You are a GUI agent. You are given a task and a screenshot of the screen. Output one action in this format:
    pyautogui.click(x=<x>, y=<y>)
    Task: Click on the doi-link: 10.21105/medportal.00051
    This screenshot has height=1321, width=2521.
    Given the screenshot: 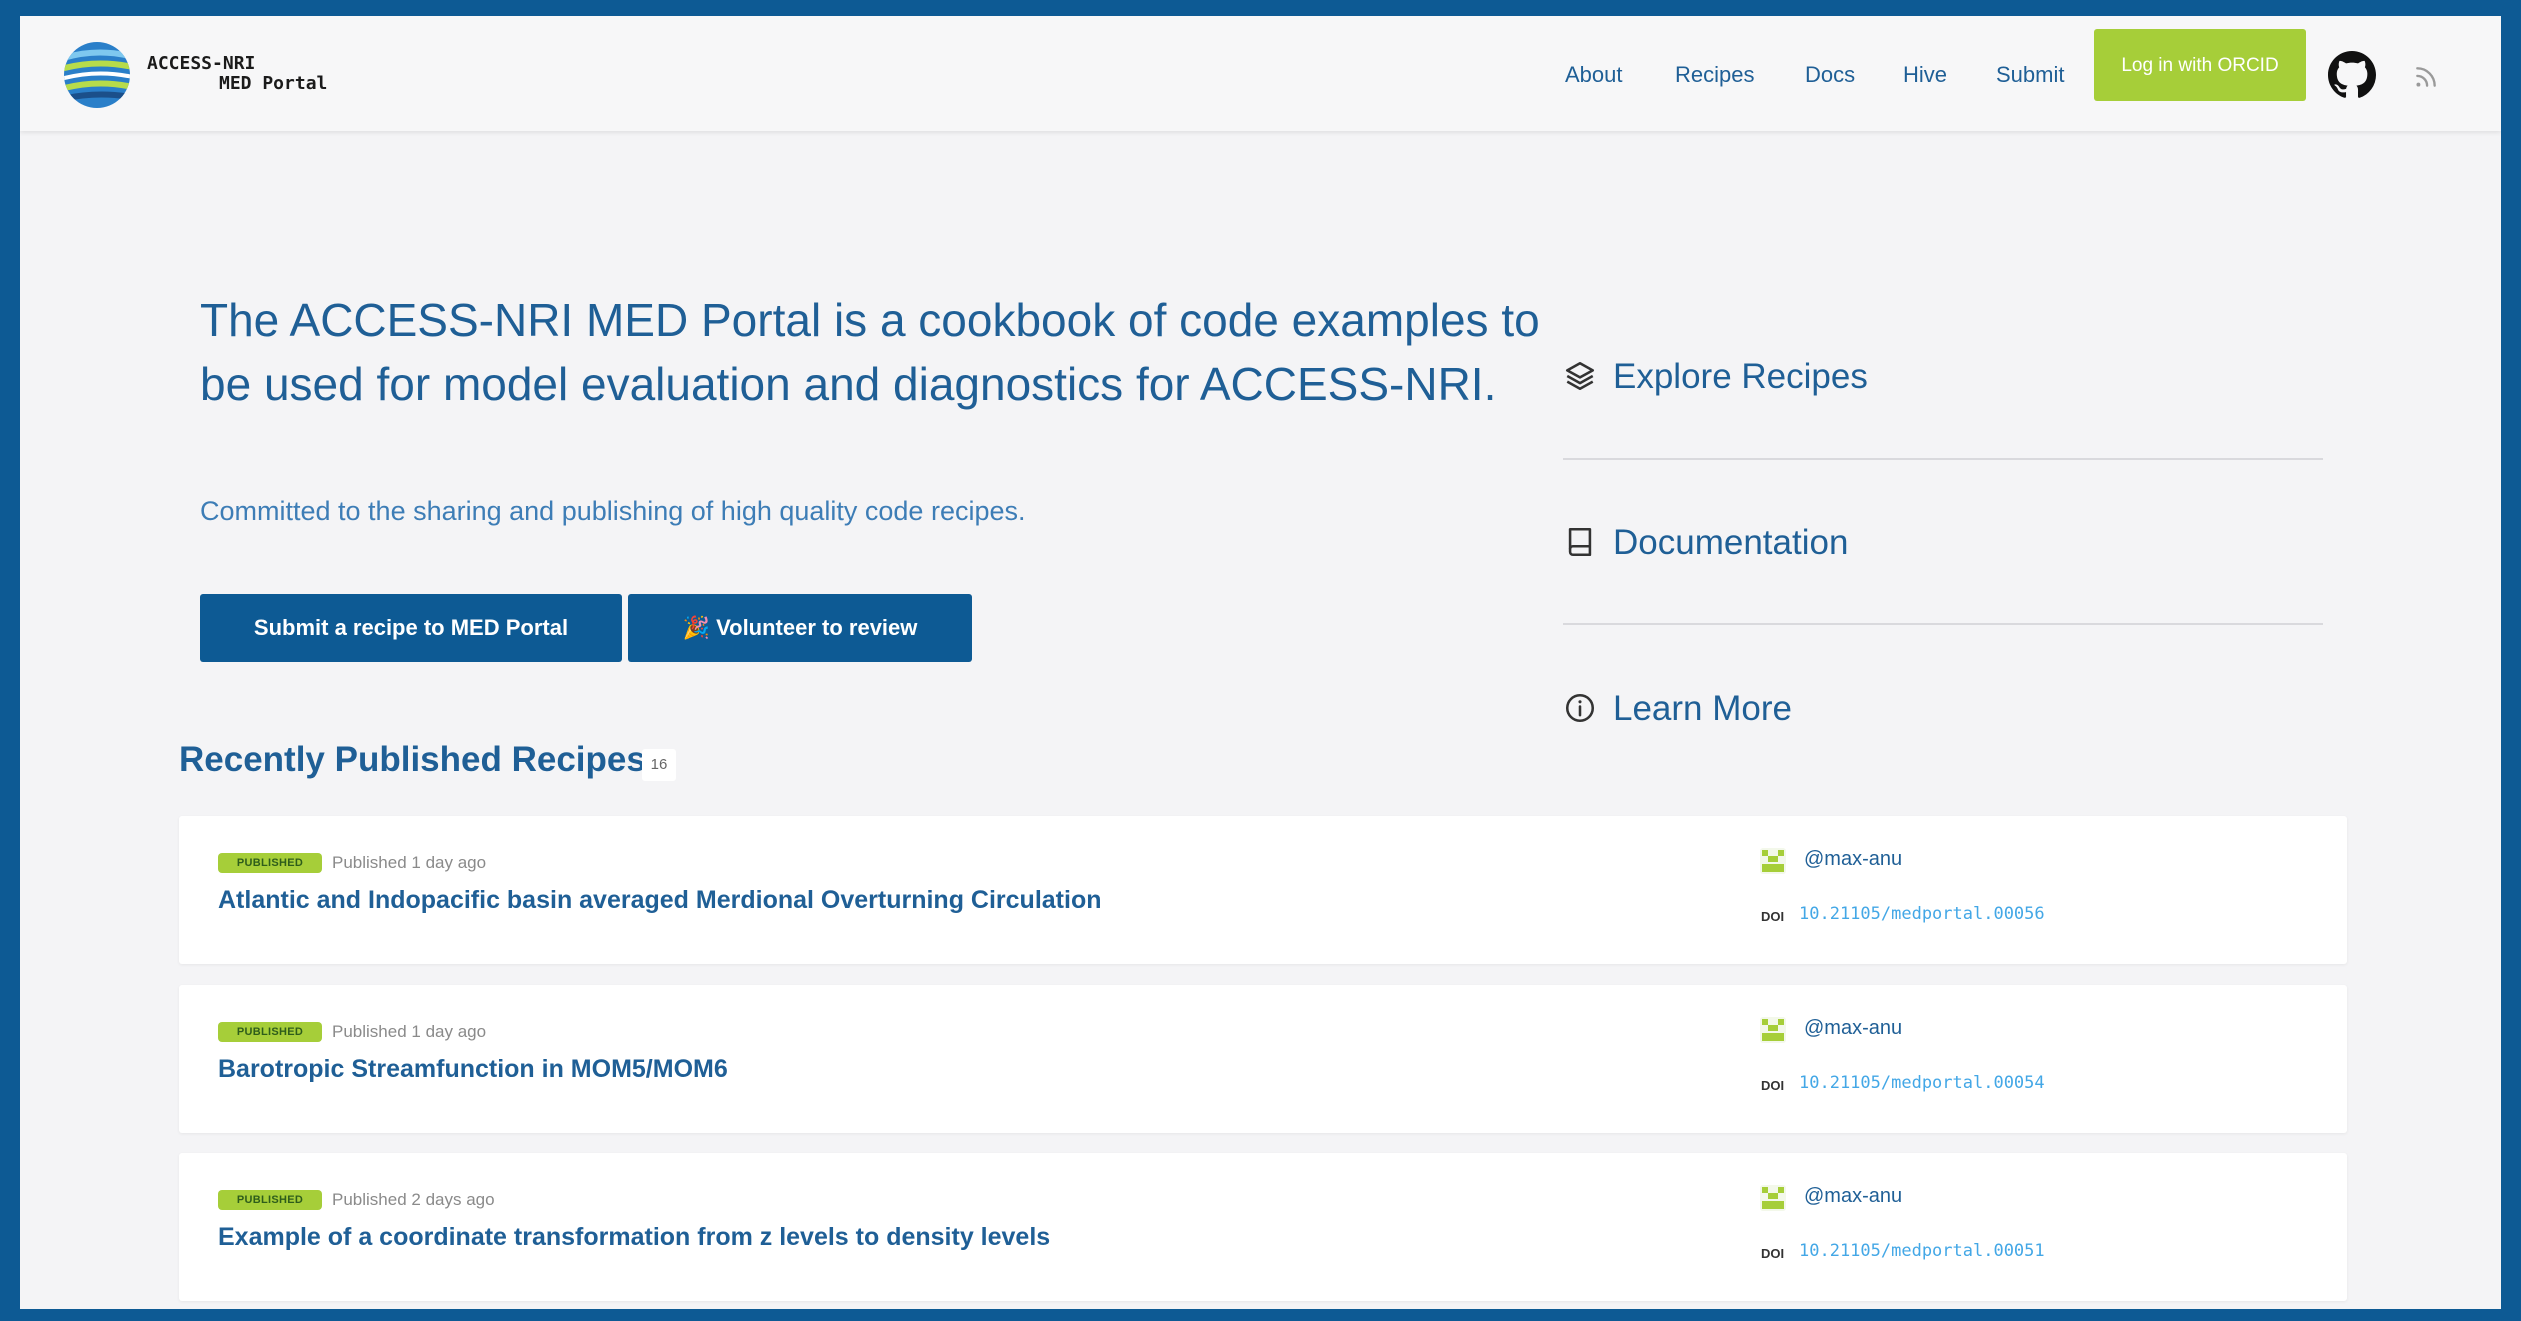 What is the action you would take?
    pyautogui.click(x=1922, y=1251)
    